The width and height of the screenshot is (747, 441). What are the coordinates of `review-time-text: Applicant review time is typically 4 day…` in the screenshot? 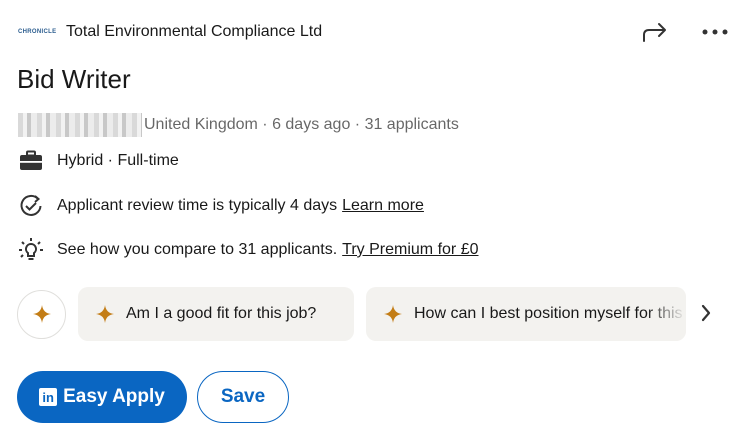 It's located at (197, 205).